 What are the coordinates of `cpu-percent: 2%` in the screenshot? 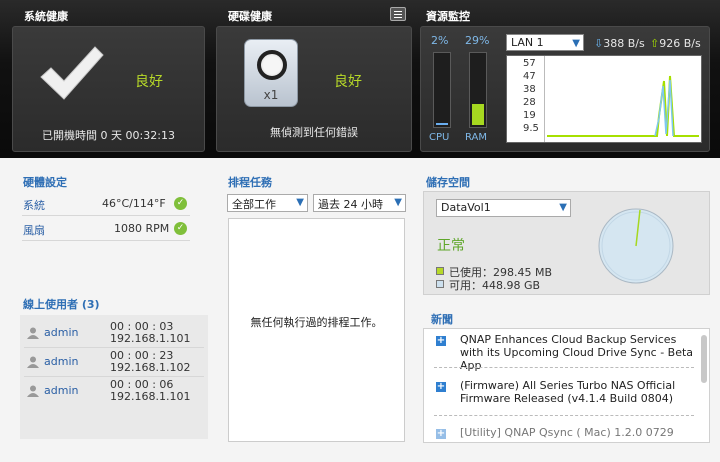 It's located at (440, 40).